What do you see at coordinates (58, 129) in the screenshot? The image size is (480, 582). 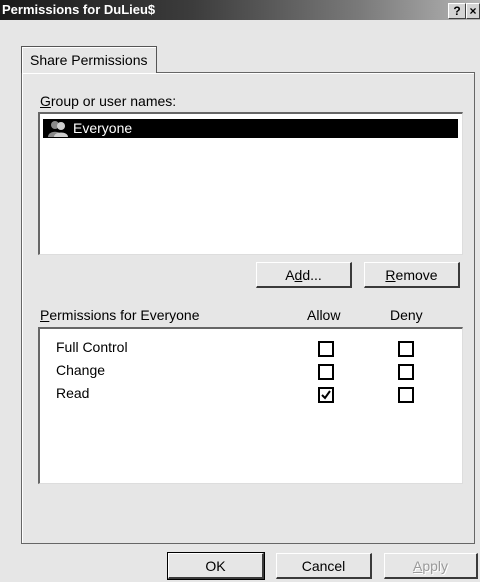 I see `group-users-icon` at bounding box center [58, 129].